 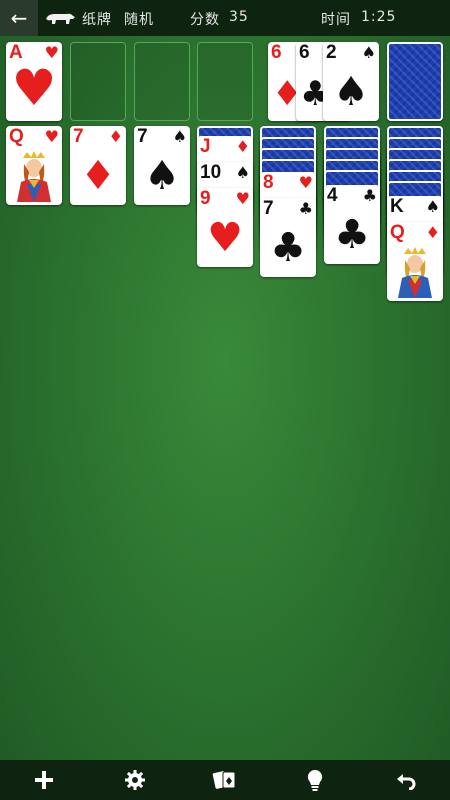 I want to click on tableau-col-1-card: Q ♥, so click(x=34, y=165).